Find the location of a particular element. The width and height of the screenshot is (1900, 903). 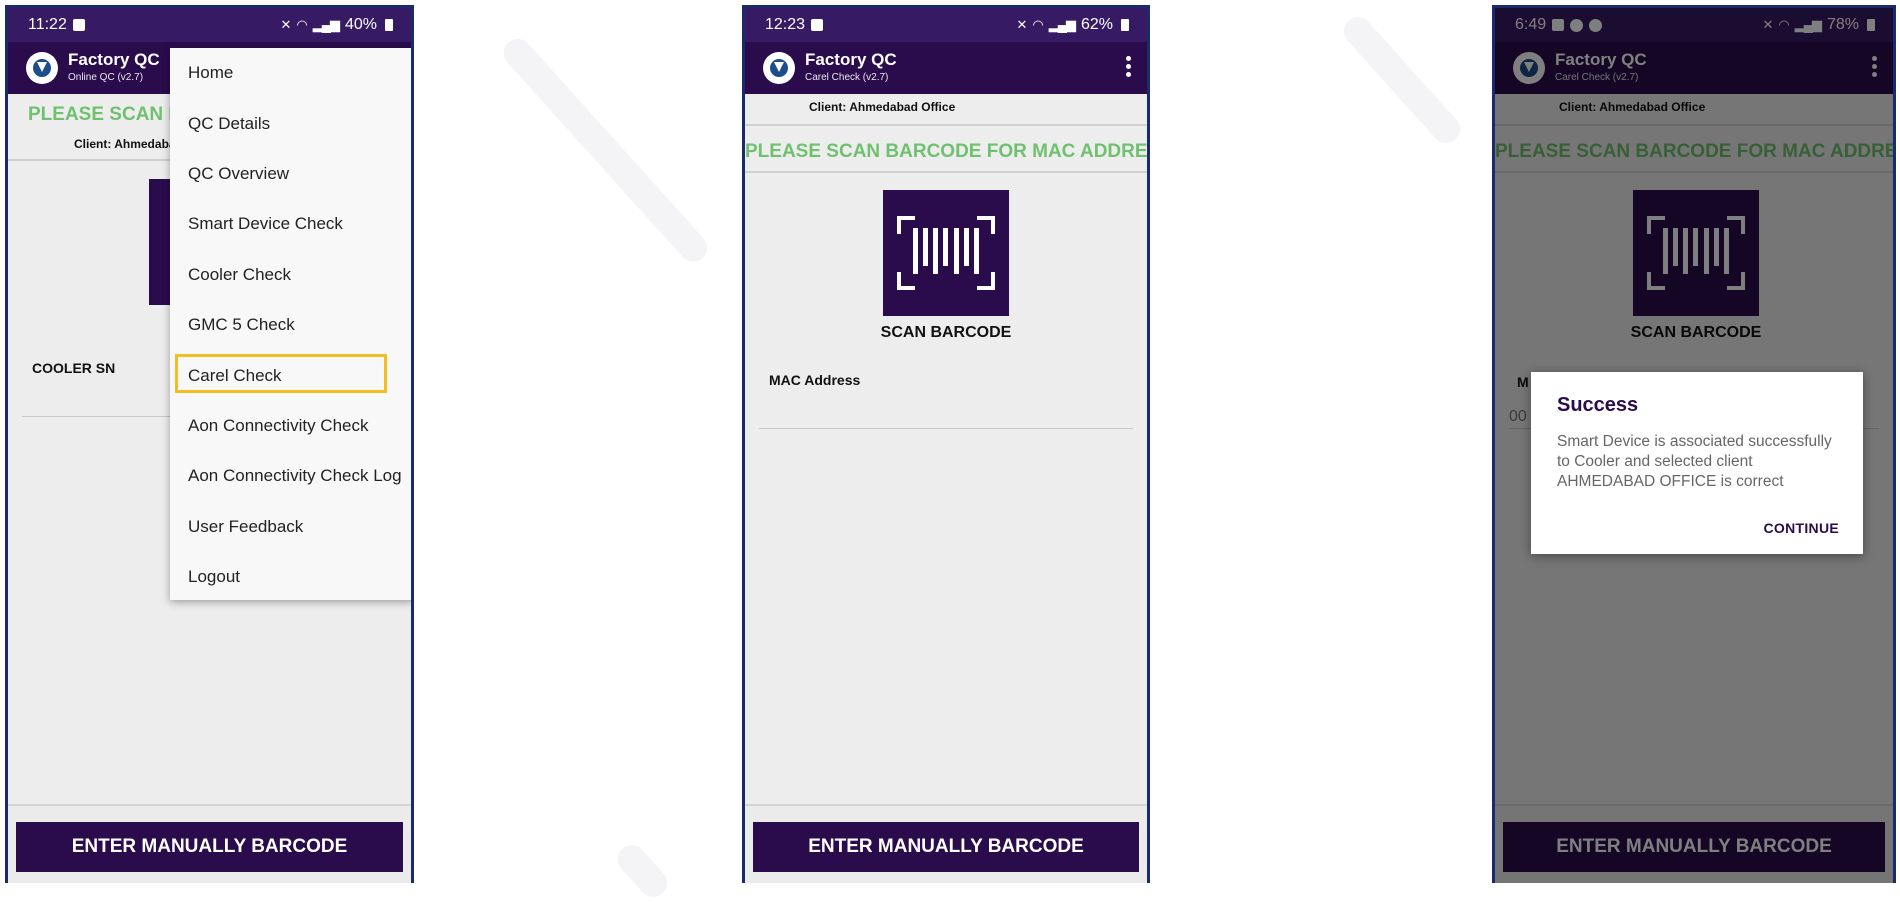

status-time: 11:22 is located at coordinates (47, 24).